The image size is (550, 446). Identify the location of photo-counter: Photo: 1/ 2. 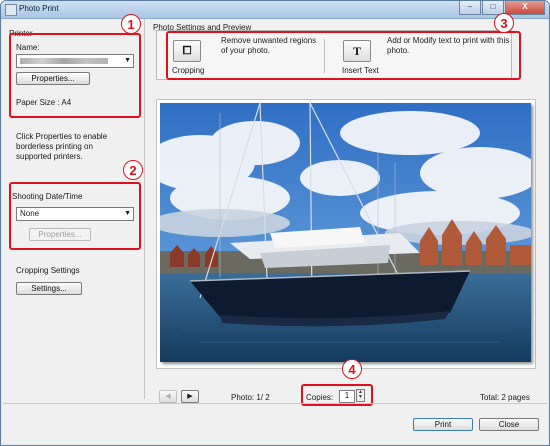
(250, 397).